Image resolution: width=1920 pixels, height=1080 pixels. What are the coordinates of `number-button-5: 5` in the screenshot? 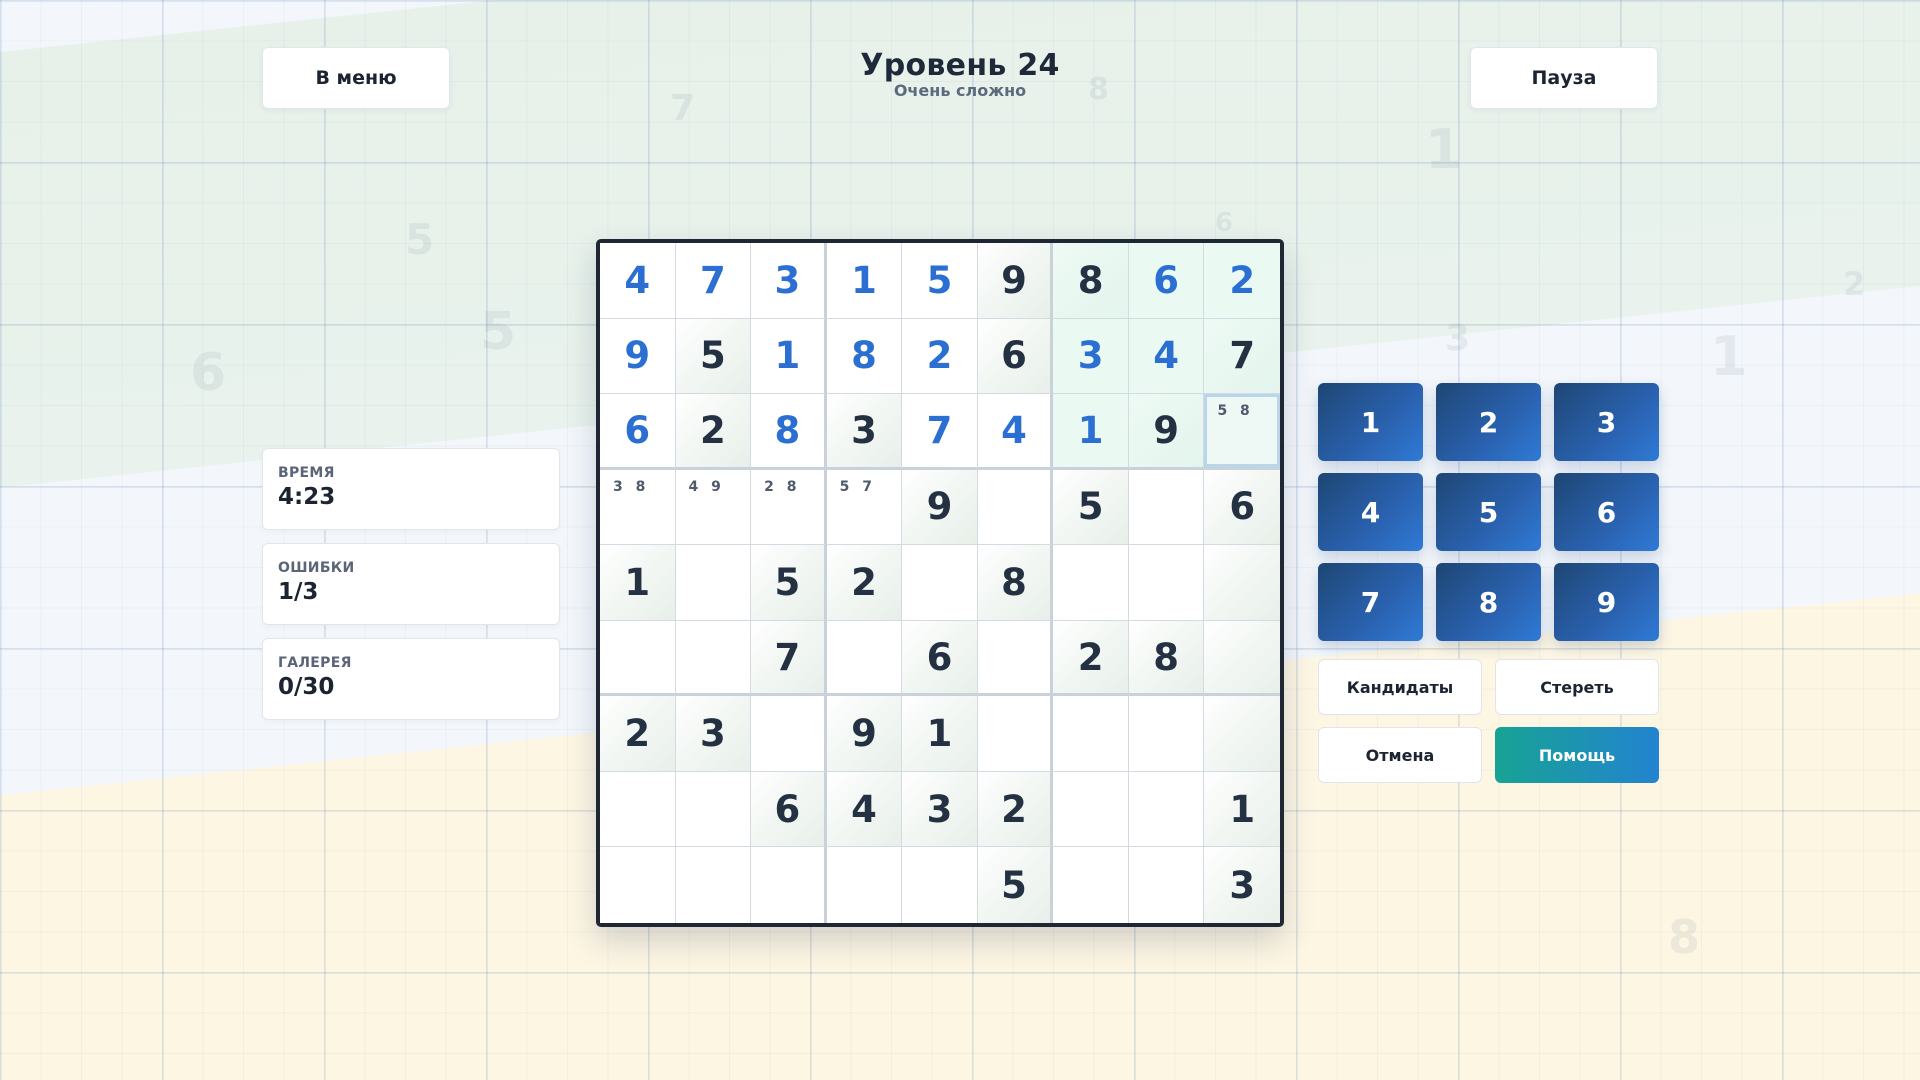 It's located at (1488, 512).